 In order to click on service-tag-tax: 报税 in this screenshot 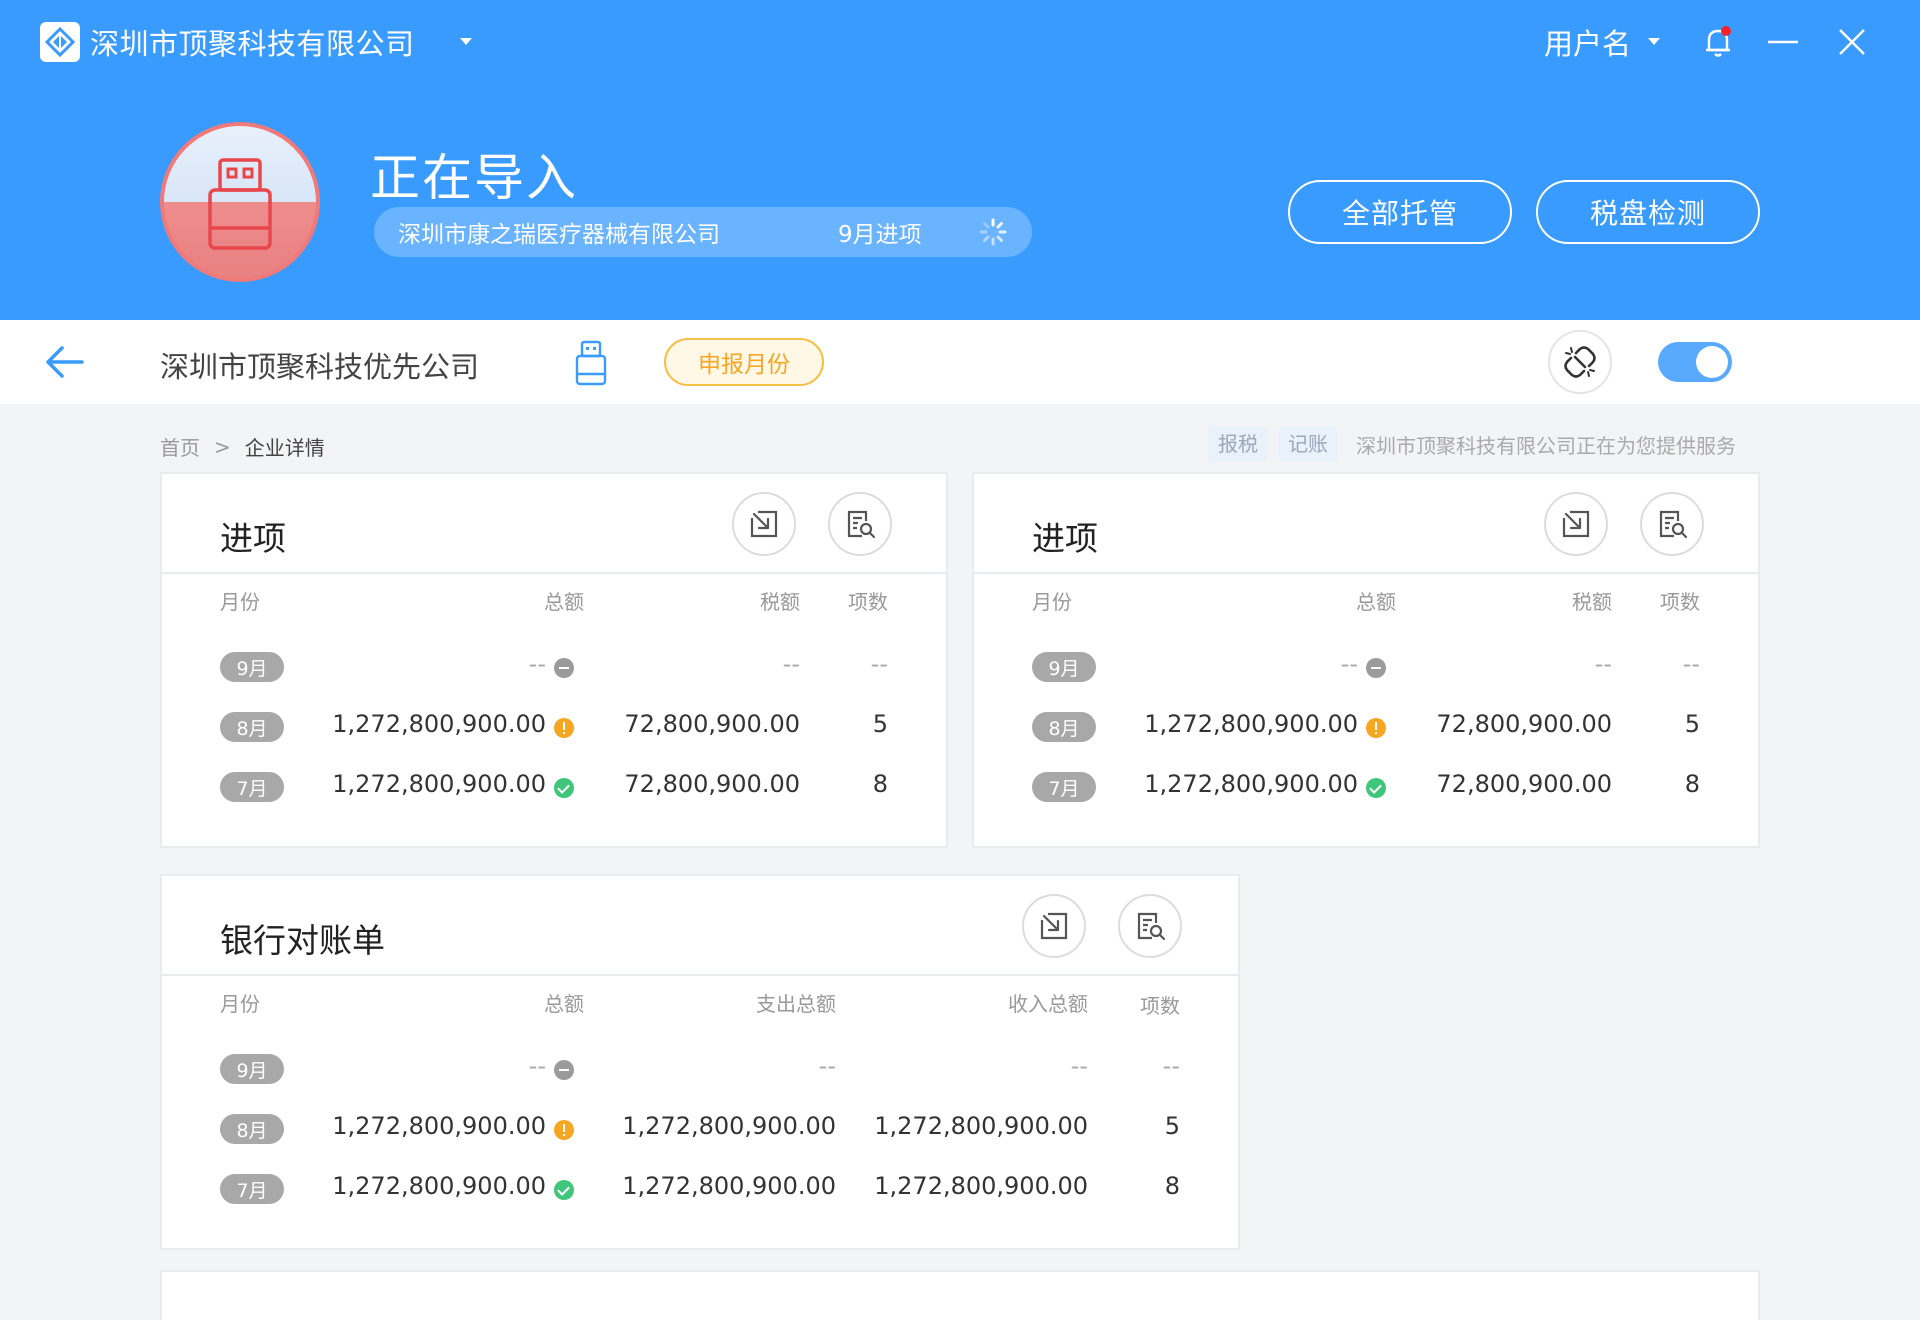, I will do `click(1238, 444)`.